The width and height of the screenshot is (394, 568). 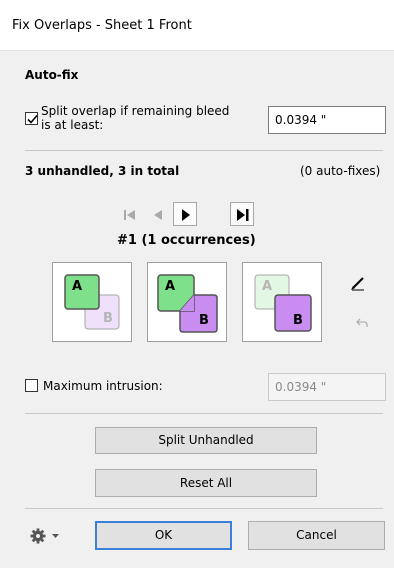 I want to click on tile1-label-b: B, so click(x=108, y=318).